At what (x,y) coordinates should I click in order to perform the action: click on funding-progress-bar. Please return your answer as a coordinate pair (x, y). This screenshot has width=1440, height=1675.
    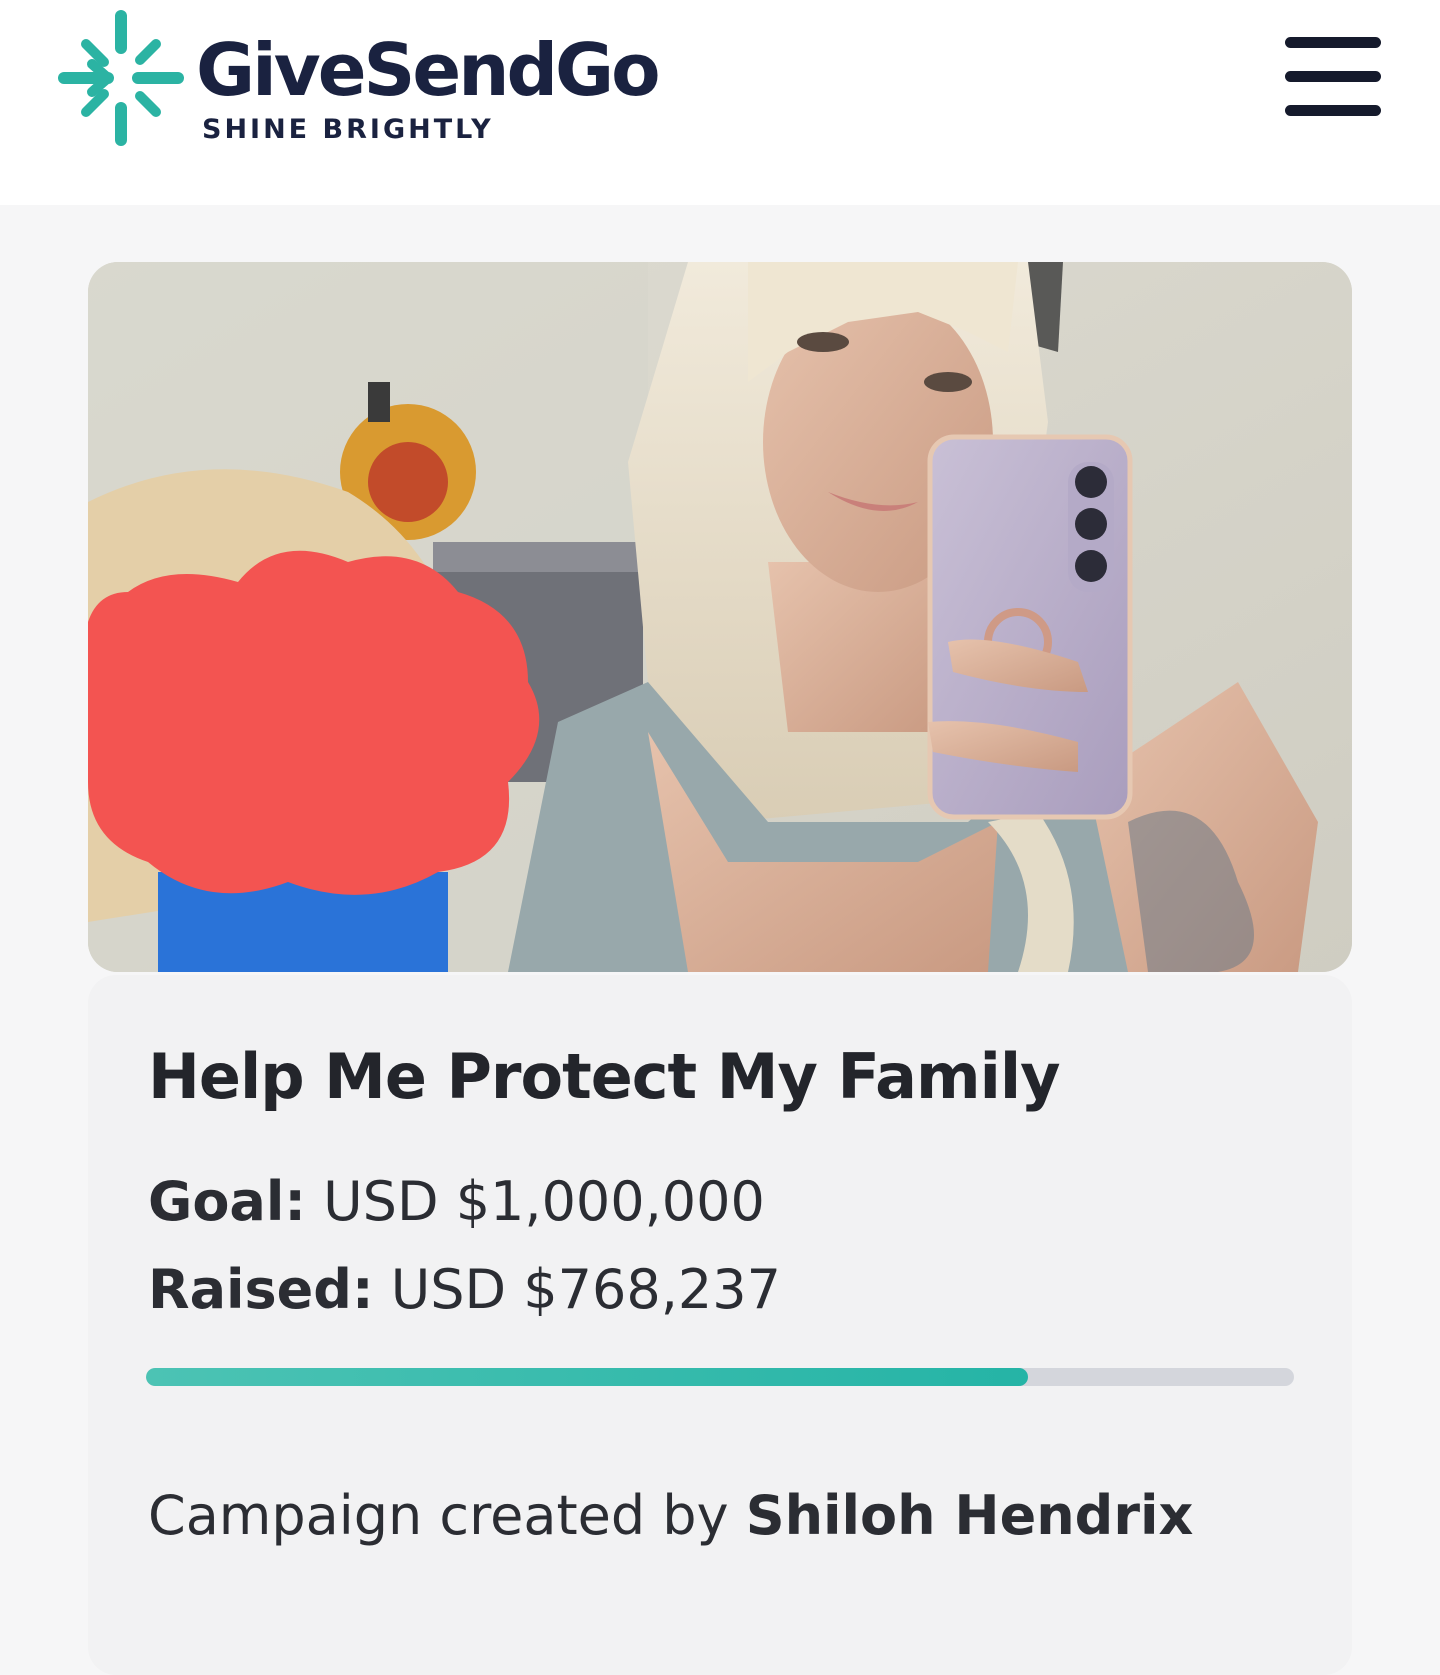
    Looking at the image, I should click on (720, 1377).